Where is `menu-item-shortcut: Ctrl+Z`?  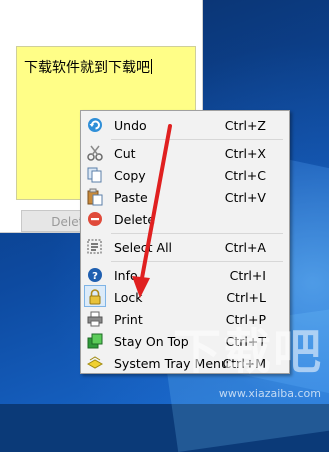
menu-item-shortcut: Ctrl+Z is located at coordinates (245, 125).